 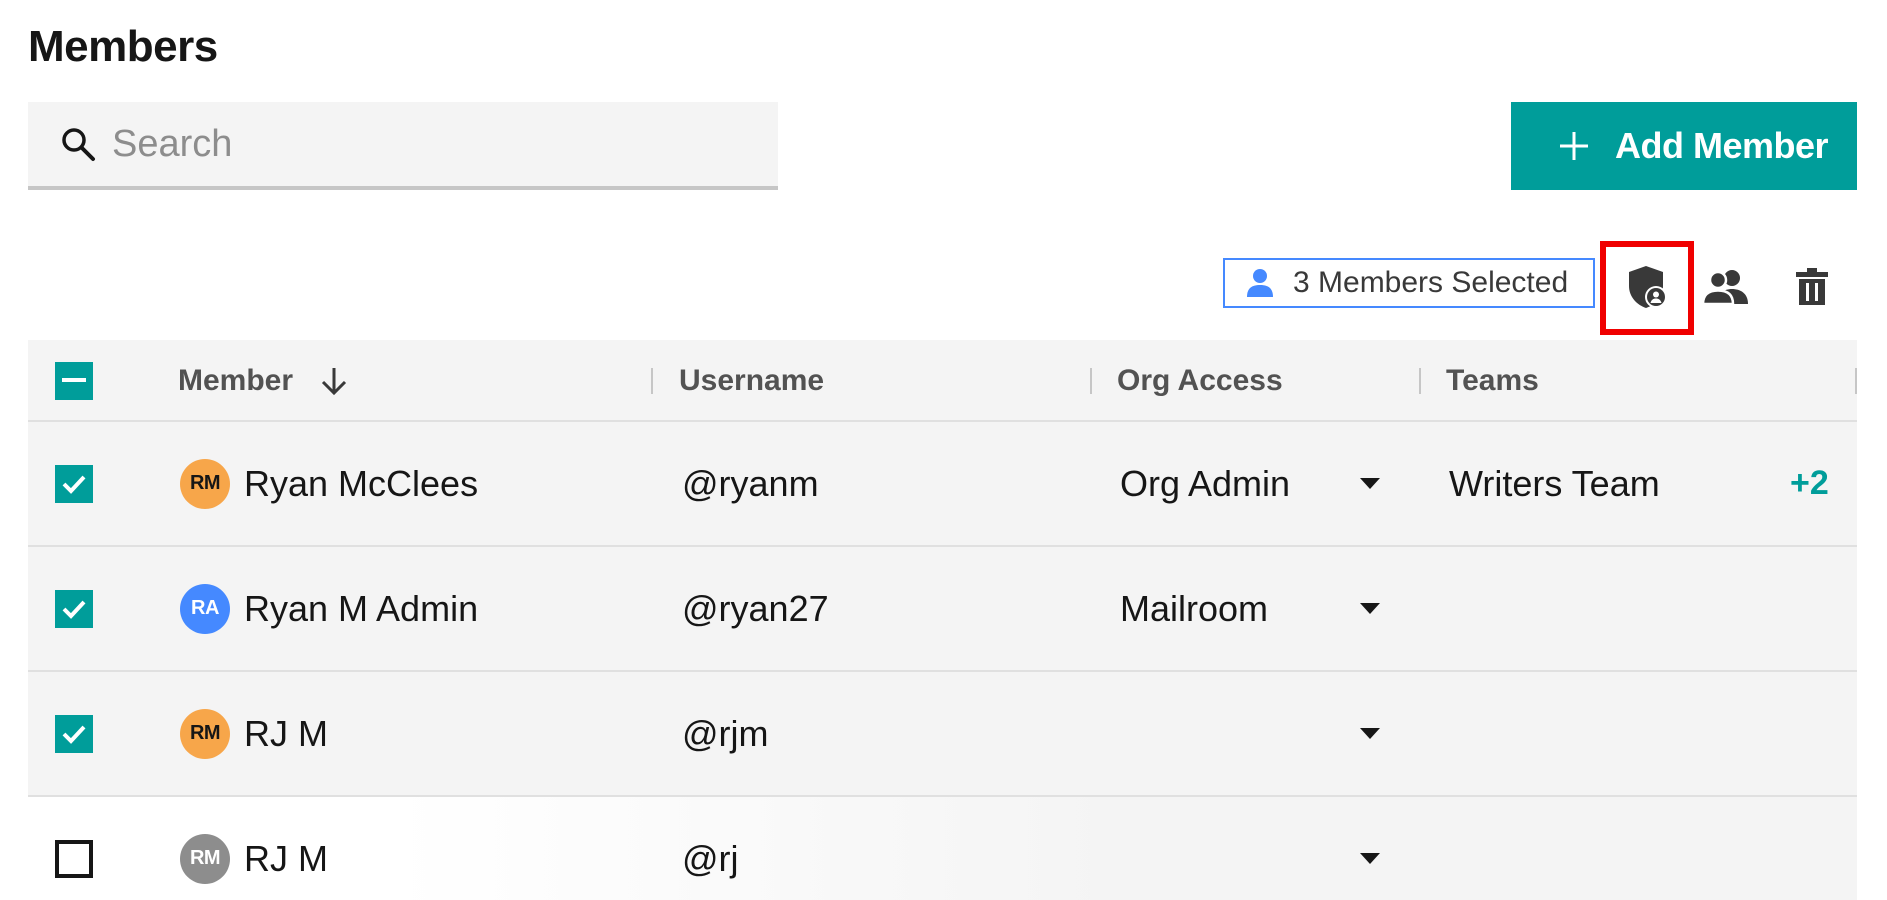 I want to click on column-header-username: Username, so click(x=751, y=381).